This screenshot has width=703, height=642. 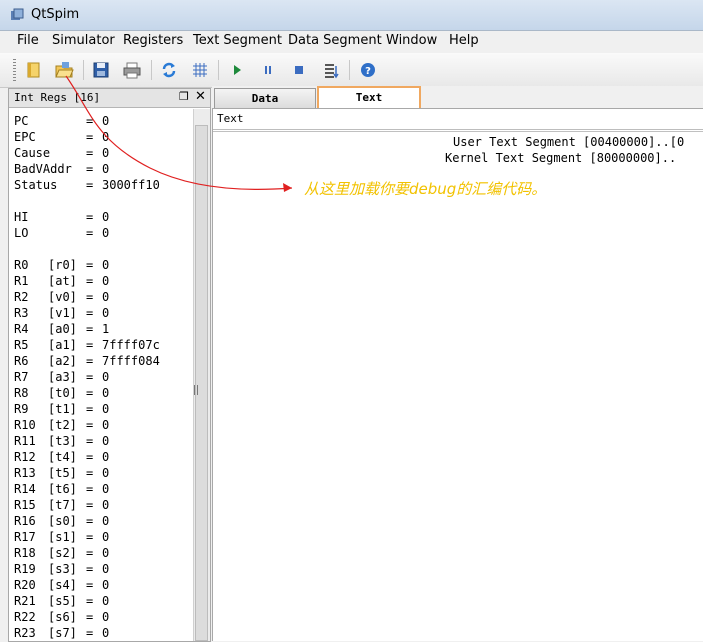 I want to click on register-alias: [s7], so click(x=62, y=633).